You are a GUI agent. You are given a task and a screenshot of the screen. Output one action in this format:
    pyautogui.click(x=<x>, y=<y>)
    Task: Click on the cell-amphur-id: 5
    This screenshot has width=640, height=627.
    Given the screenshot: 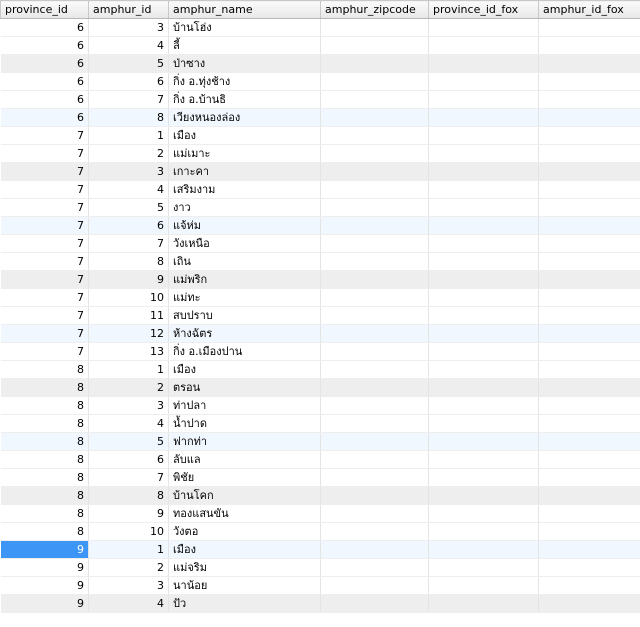 What is the action you would take?
    pyautogui.click(x=128, y=207)
    